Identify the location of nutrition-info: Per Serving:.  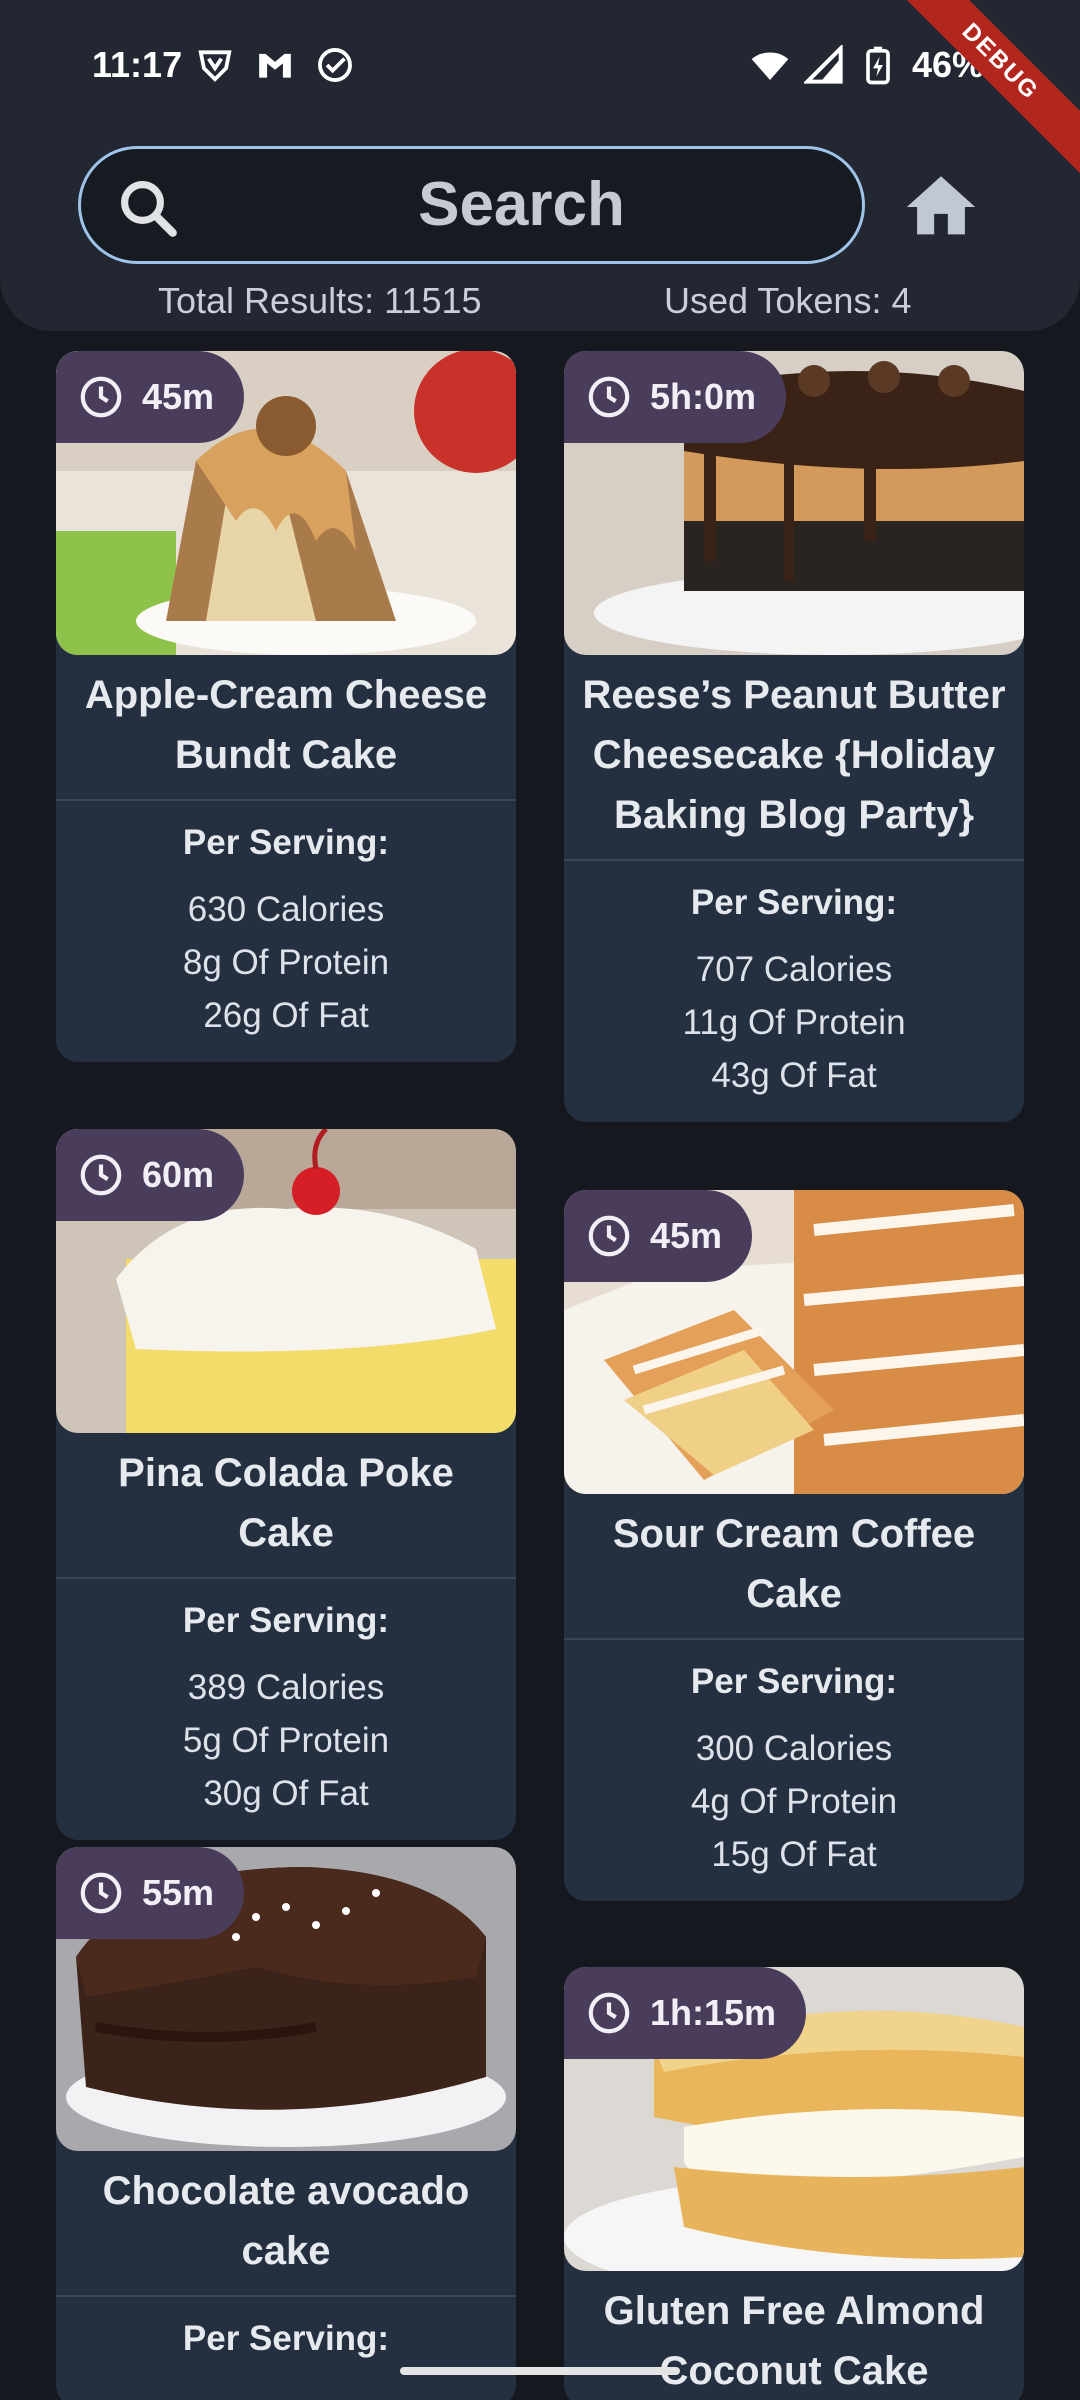
(286, 2348).